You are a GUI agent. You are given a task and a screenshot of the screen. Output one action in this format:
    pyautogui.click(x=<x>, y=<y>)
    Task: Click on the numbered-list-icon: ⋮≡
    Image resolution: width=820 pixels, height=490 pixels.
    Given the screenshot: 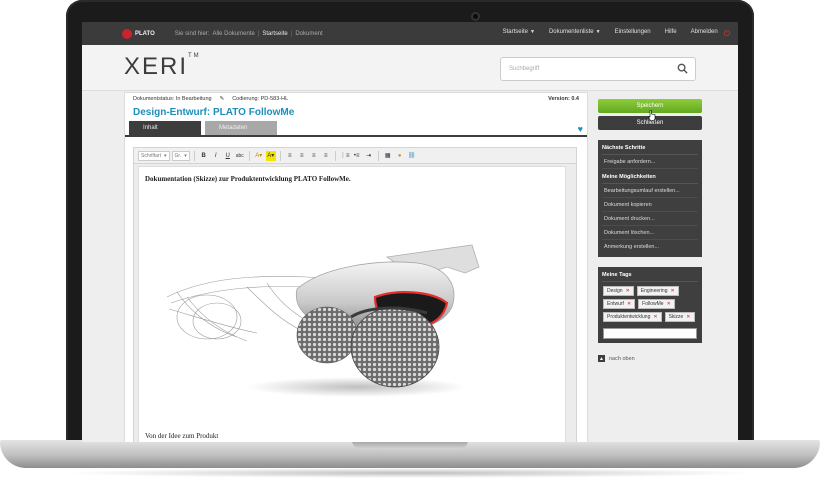 What is the action you would take?
    pyautogui.click(x=345, y=156)
    